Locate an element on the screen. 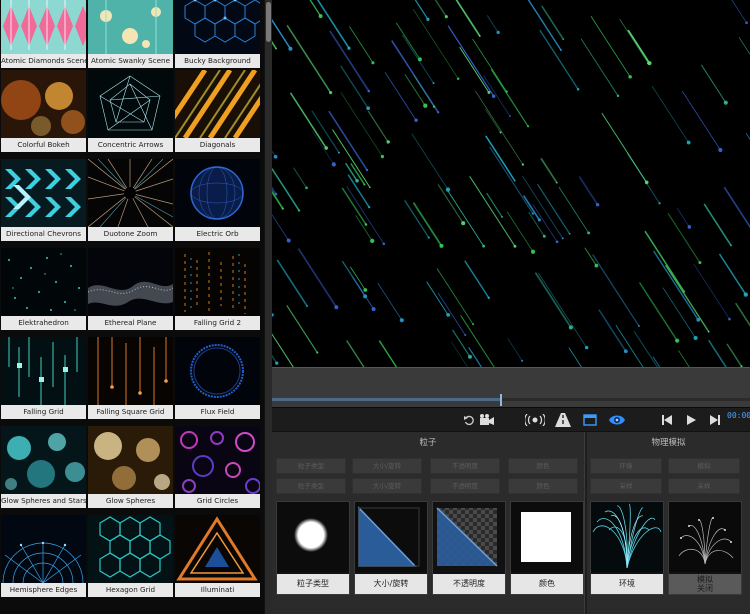 The width and height of the screenshot is (750, 614). timeline is located at coordinates (511, 387).